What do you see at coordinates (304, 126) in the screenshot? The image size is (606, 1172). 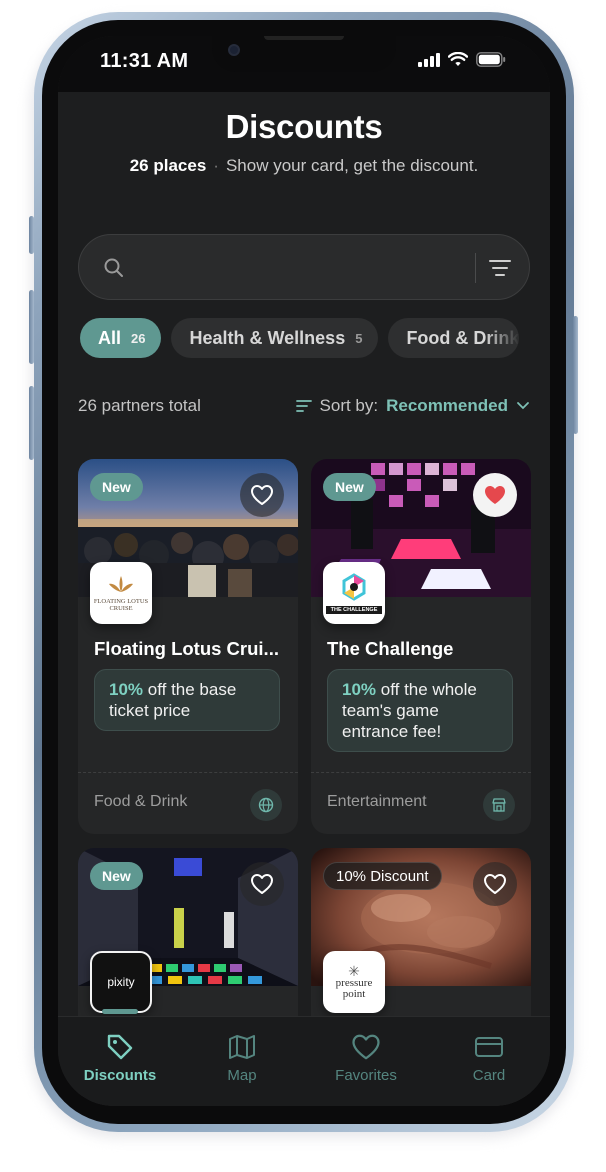 I see `page-title: Discounts` at bounding box center [304, 126].